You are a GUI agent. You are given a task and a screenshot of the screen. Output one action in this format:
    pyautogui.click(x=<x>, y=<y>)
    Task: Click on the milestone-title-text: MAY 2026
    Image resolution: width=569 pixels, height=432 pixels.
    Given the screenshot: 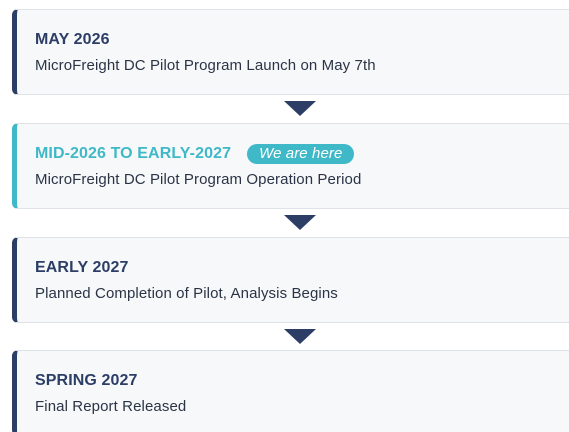 What is the action you would take?
    pyautogui.click(x=72, y=39)
    